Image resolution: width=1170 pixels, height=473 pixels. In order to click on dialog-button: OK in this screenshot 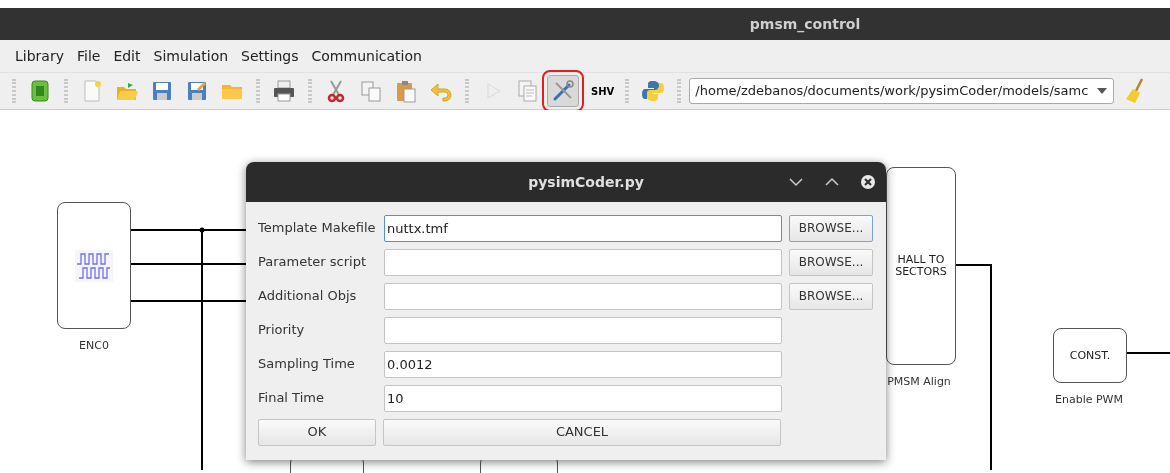, I will do `click(317, 432)`.